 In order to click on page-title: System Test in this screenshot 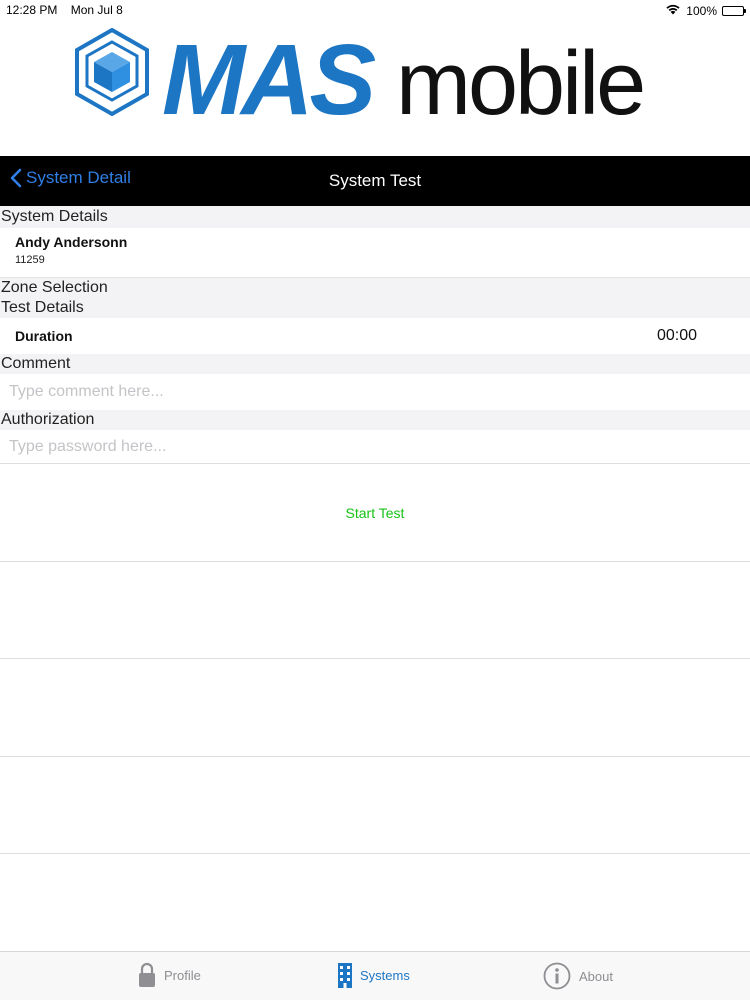, I will do `click(375, 180)`.